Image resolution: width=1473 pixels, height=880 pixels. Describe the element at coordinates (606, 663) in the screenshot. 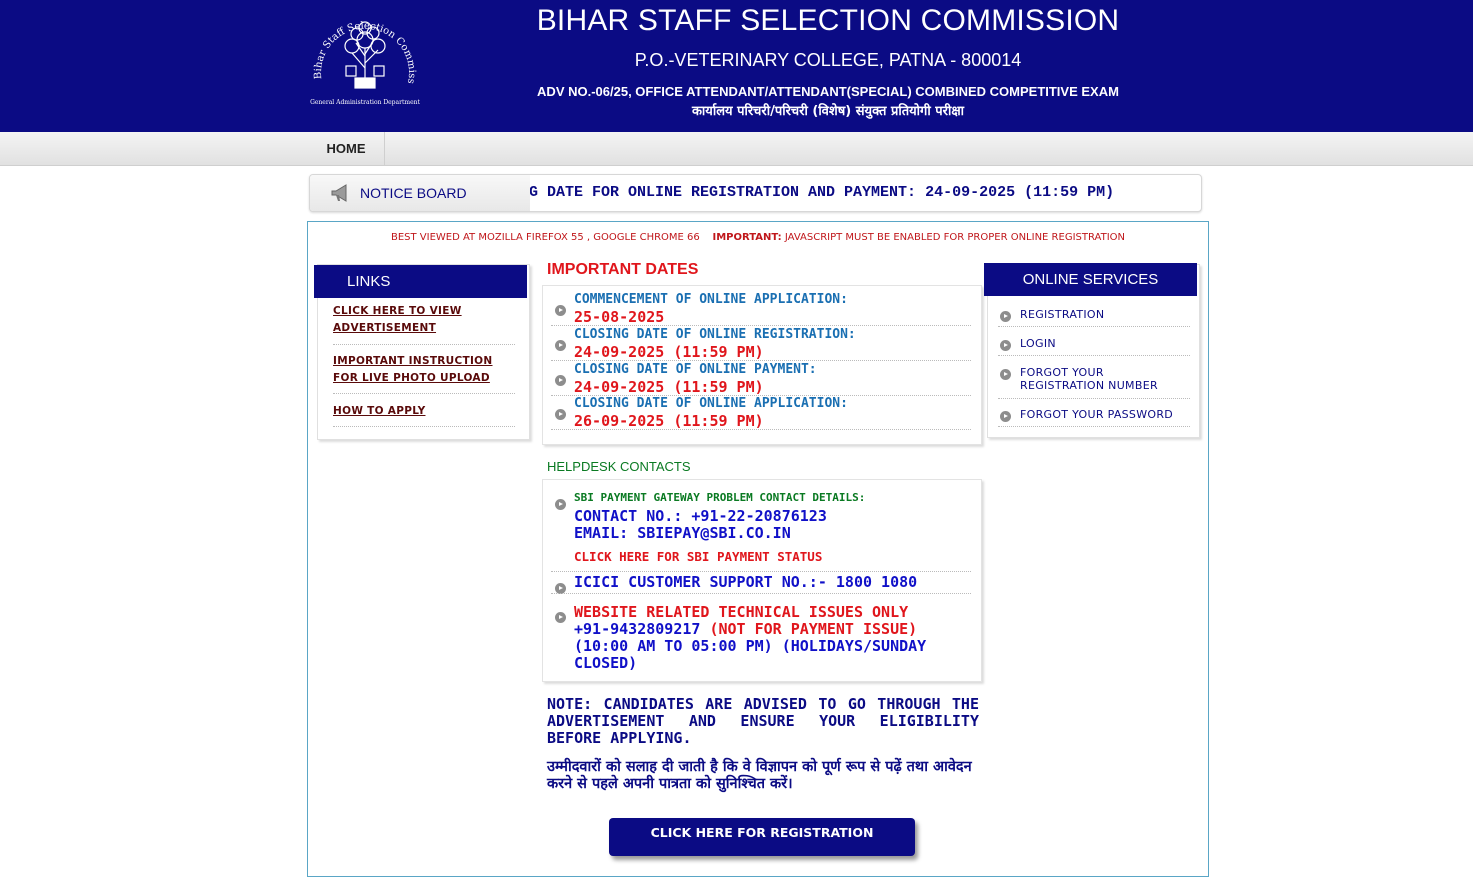

I see `tech-hours-cont: CLOSED)` at that location.